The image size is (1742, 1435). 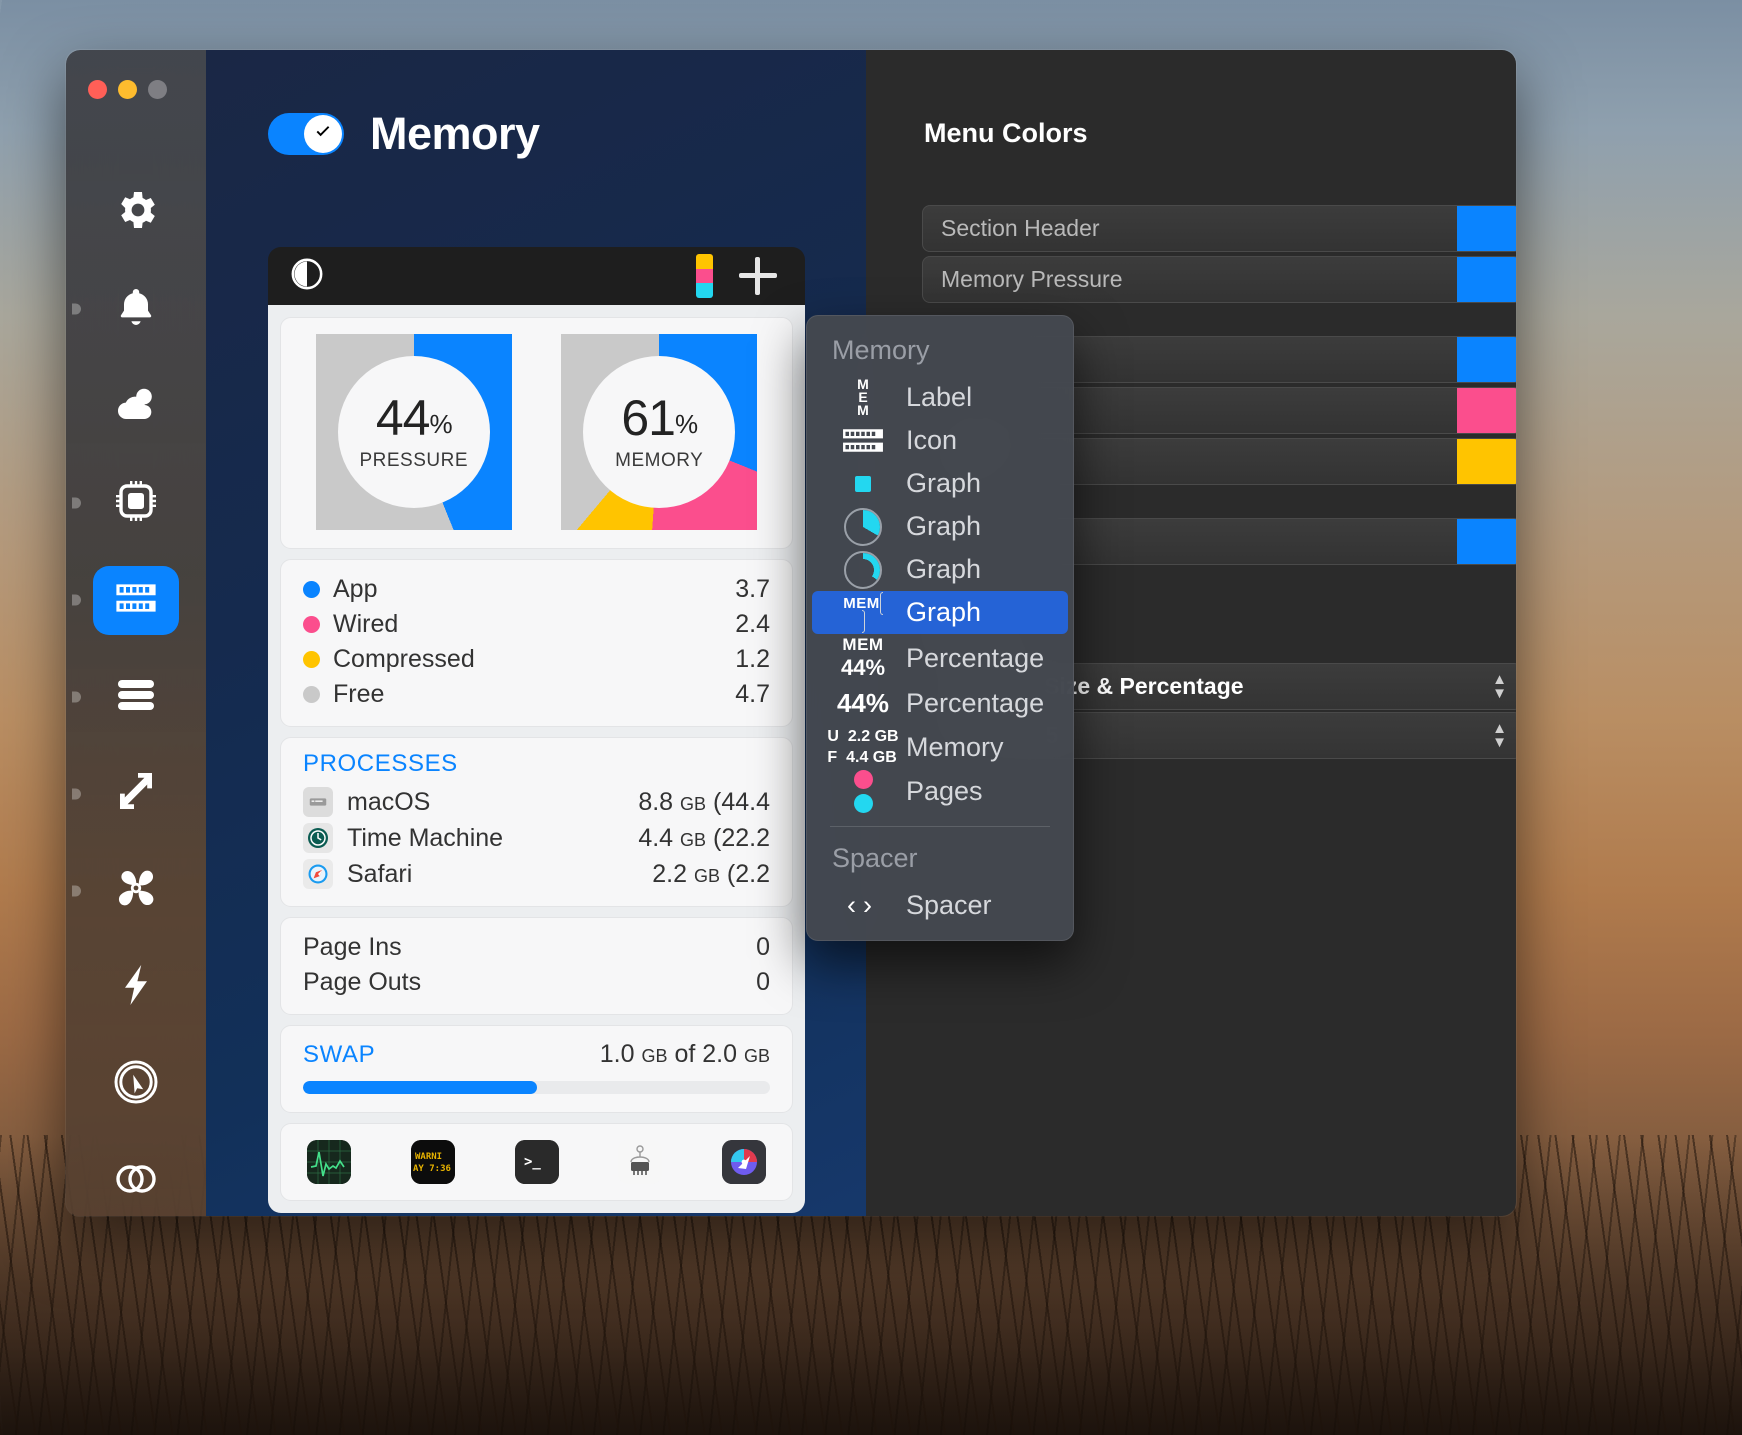 I want to click on cpu-chip-icon, so click(x=136, y=503).